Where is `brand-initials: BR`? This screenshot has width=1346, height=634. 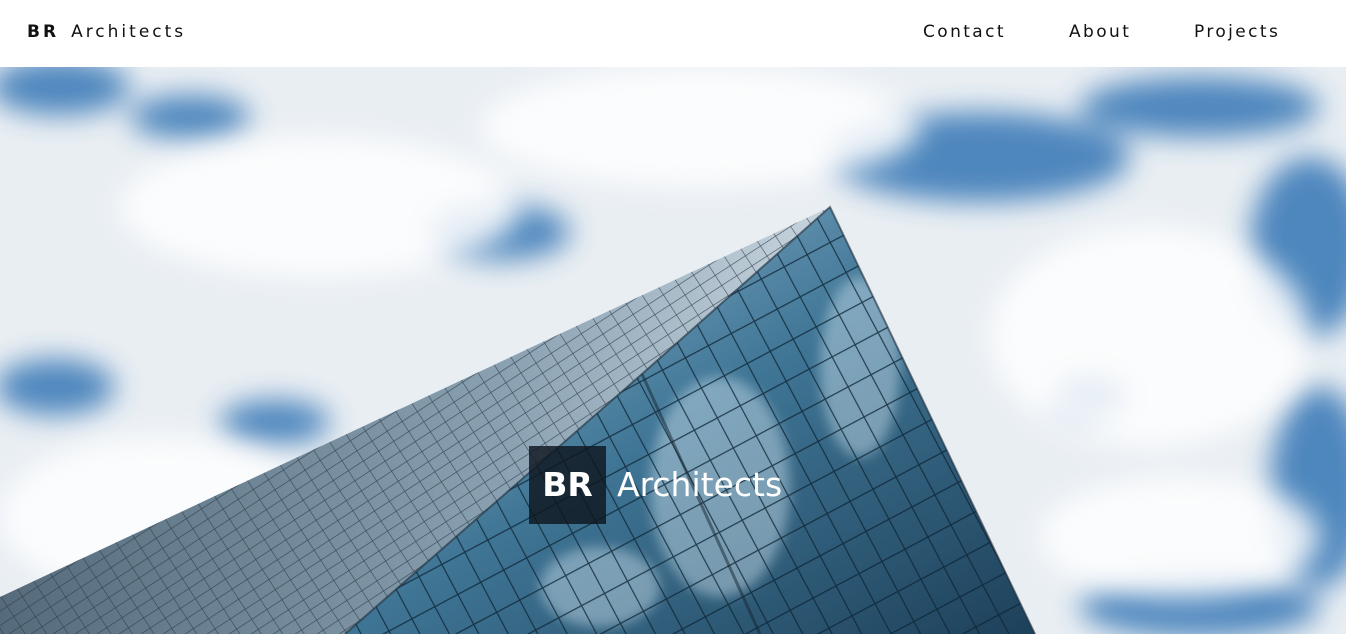
brand-initials: BR is located at coordinates (43, 32).